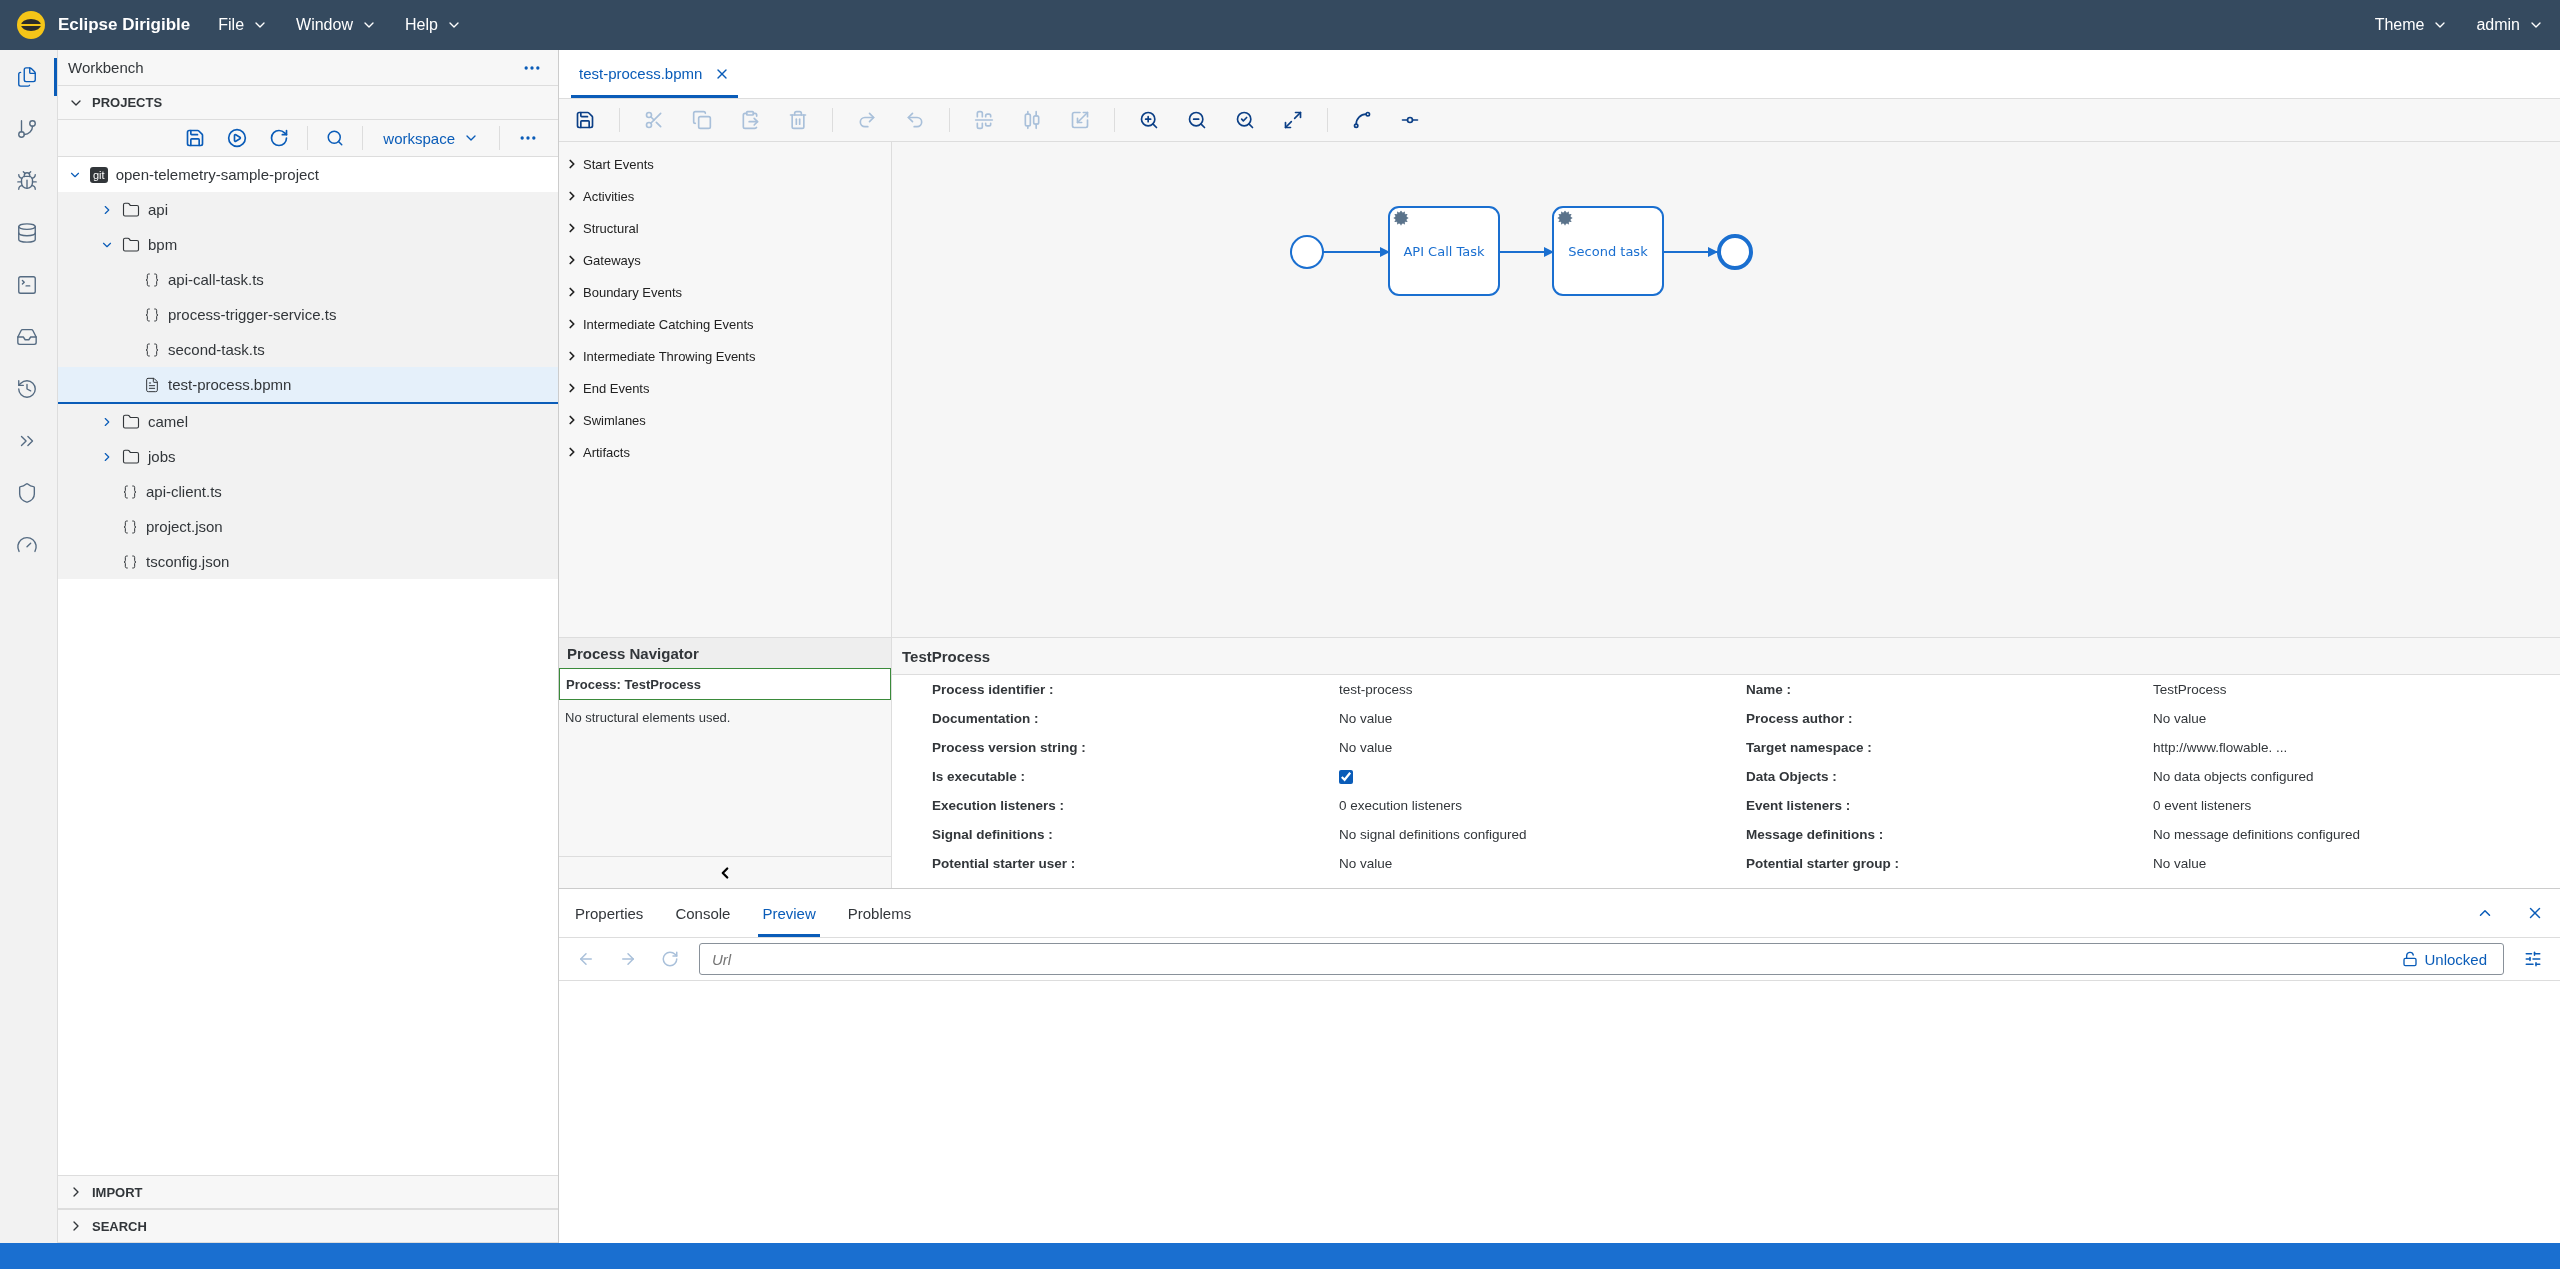 The width and height of the screenshot is (2560, 1269). What do you see at coordinates (308, 561) in the screenshot?
I see `tree-item: tsconfig.json` at bounding box center [308, 561].